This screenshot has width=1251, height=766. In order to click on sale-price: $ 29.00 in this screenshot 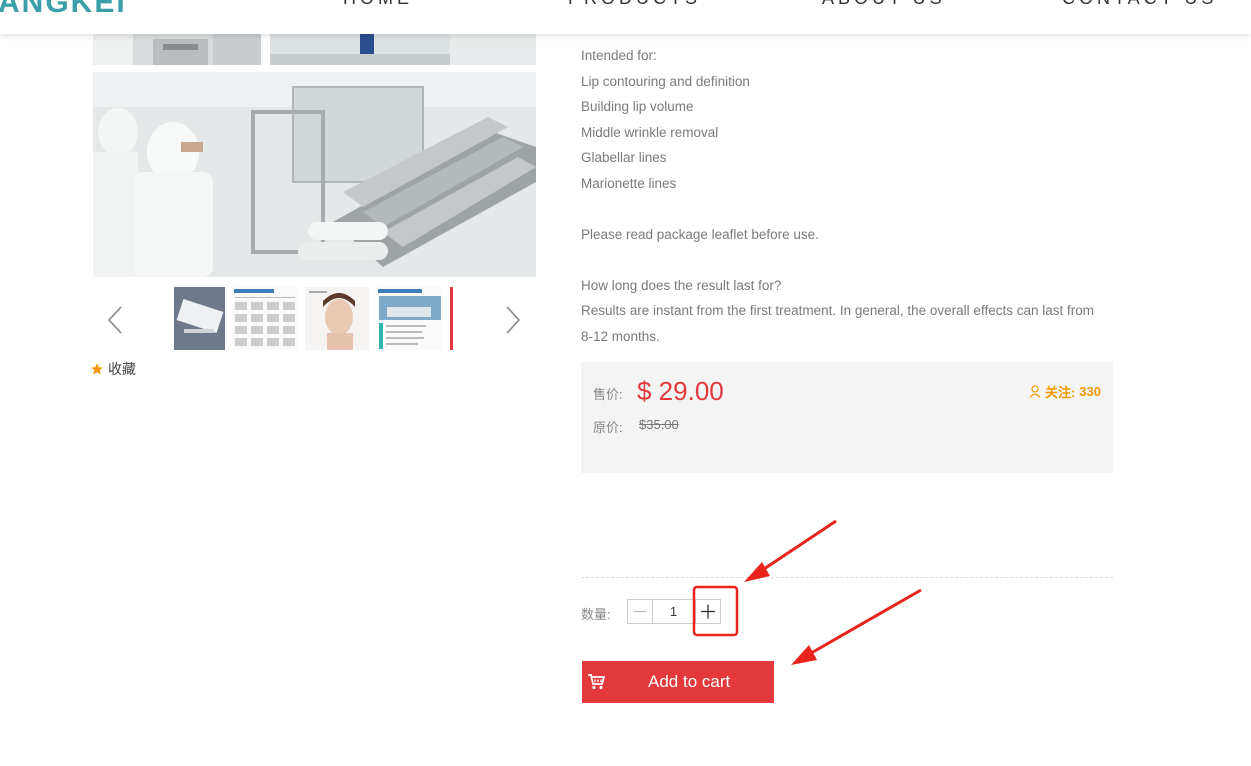, I will do `click(680, 391)`.